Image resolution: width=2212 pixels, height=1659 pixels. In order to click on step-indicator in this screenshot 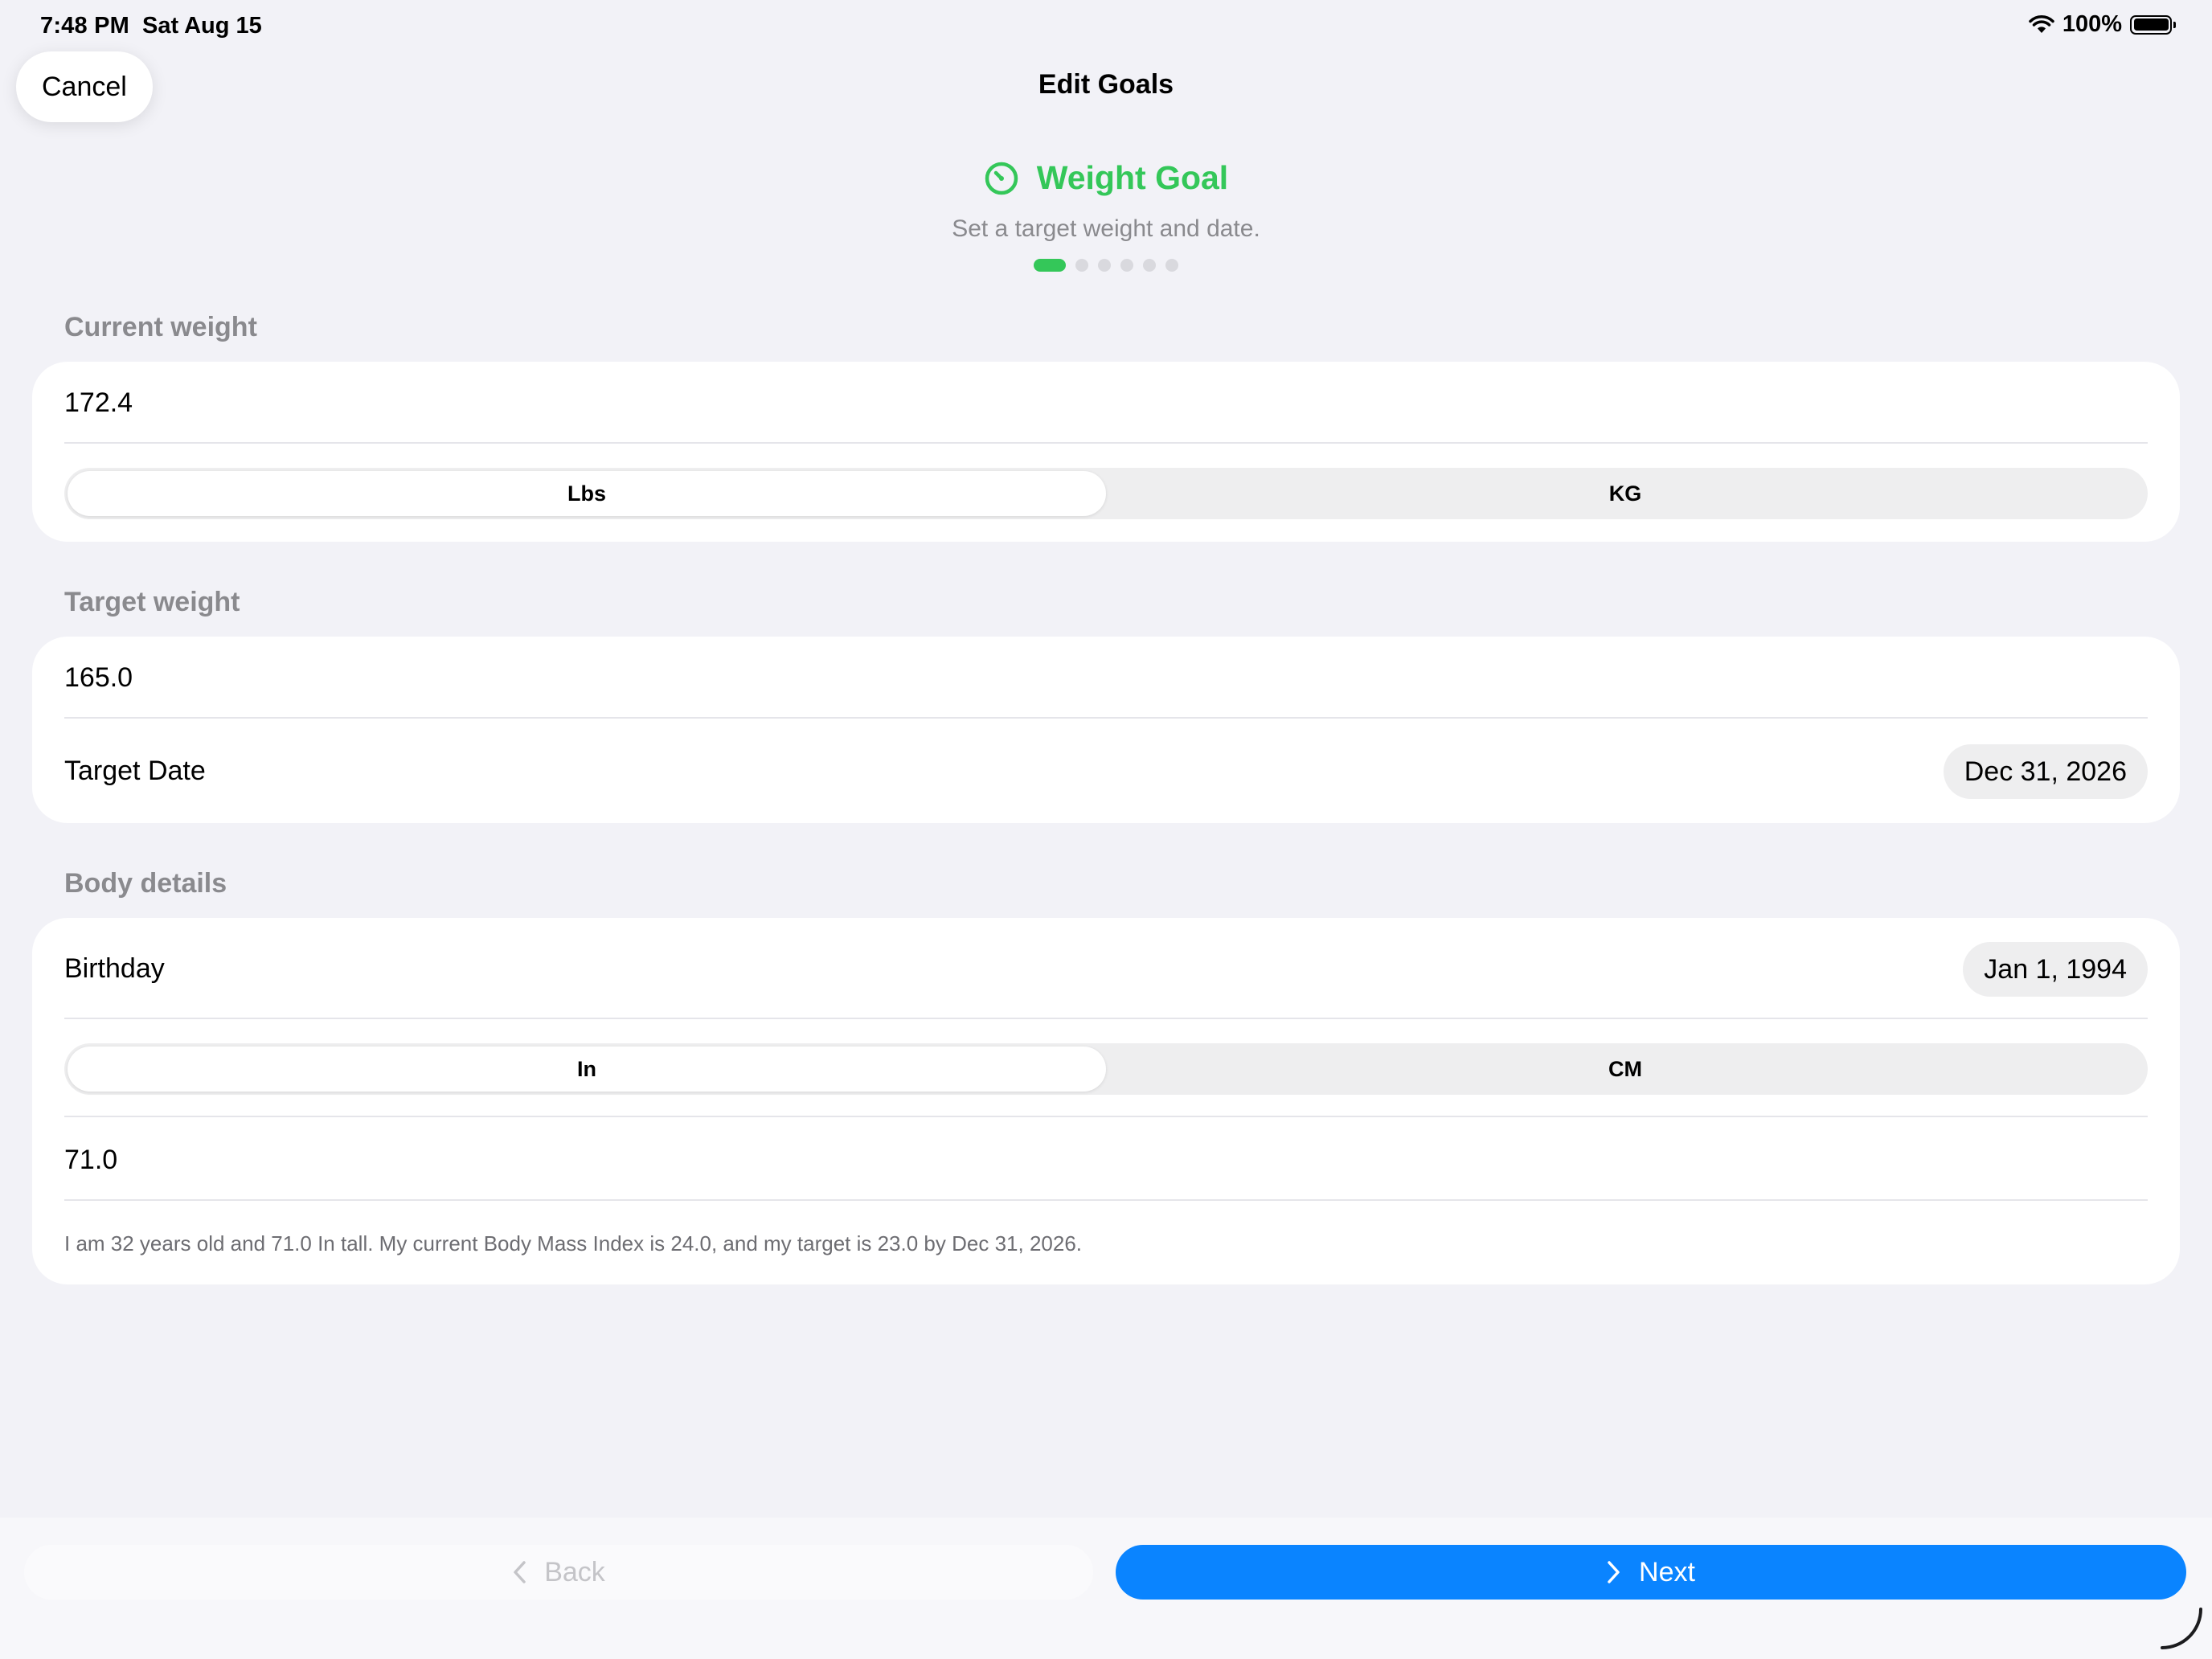, I will do `click(1106, 265)`.